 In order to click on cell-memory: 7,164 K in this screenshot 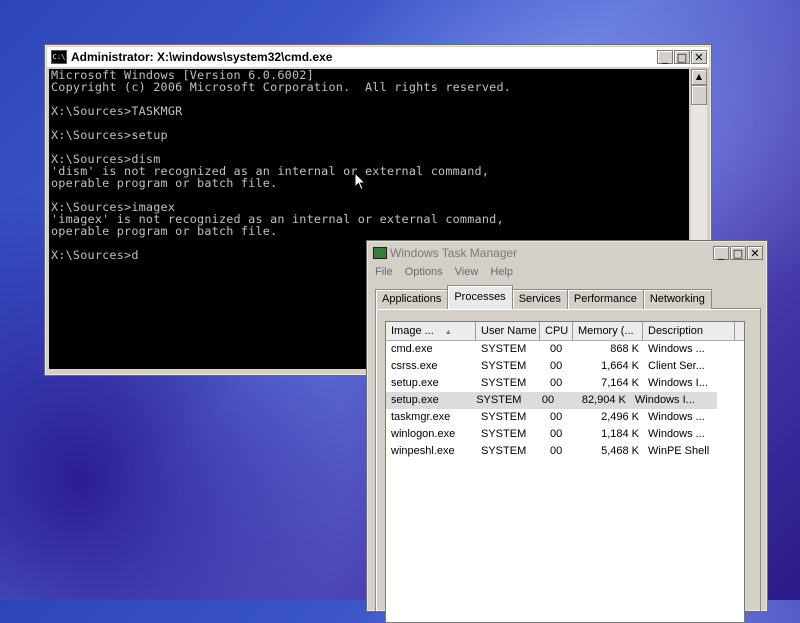, I will do `click(620, 383)`.